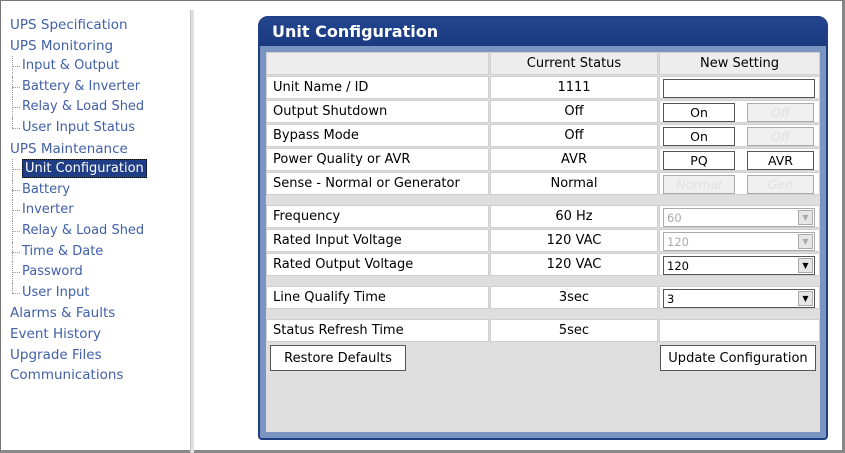 This screenshot has width=845, height=453. I want to click on nav-item-label: UPS Maintenance, so click(69, 148).